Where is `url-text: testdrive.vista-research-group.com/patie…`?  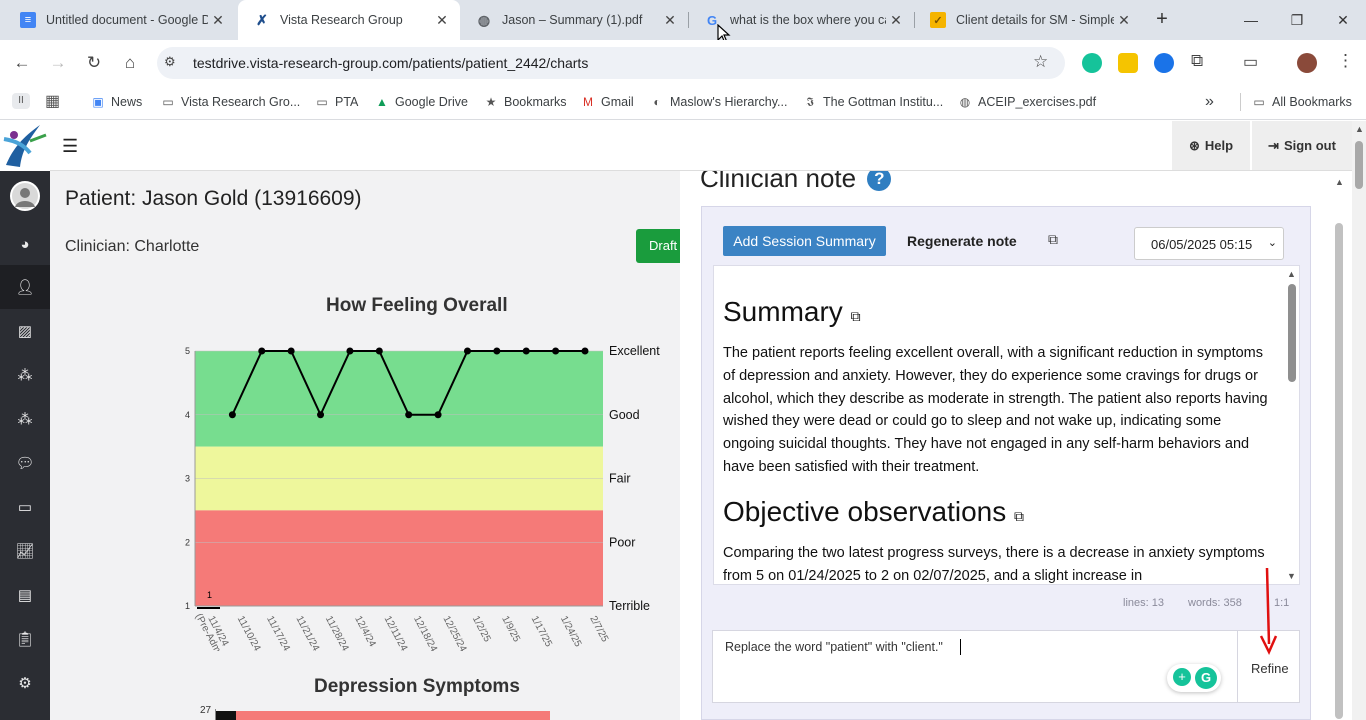 url-text: testdrive.vista-research-group.com/patie… is located at coordinates (390, 63).